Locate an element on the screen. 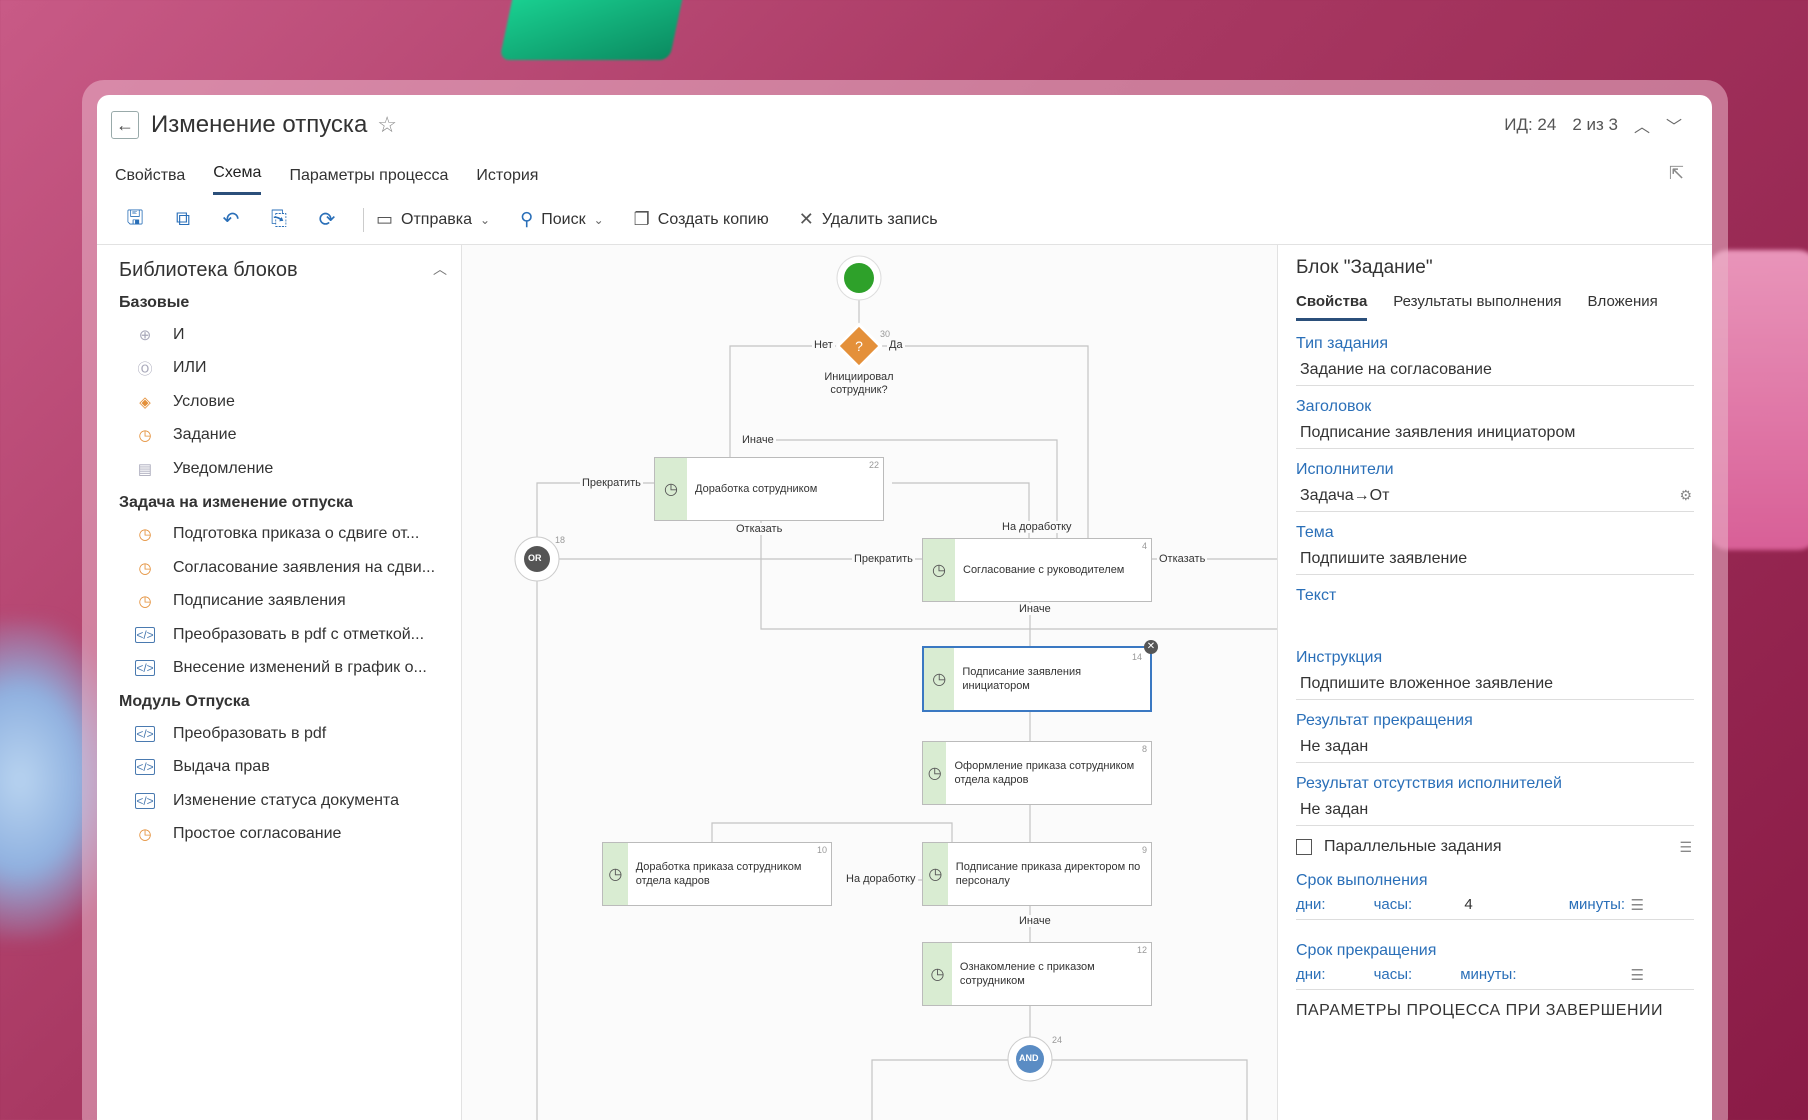 The width and height of the screenshot is (1808, 1120). props-tab-attachments: Вложения is located at coordinates (1623, 307).